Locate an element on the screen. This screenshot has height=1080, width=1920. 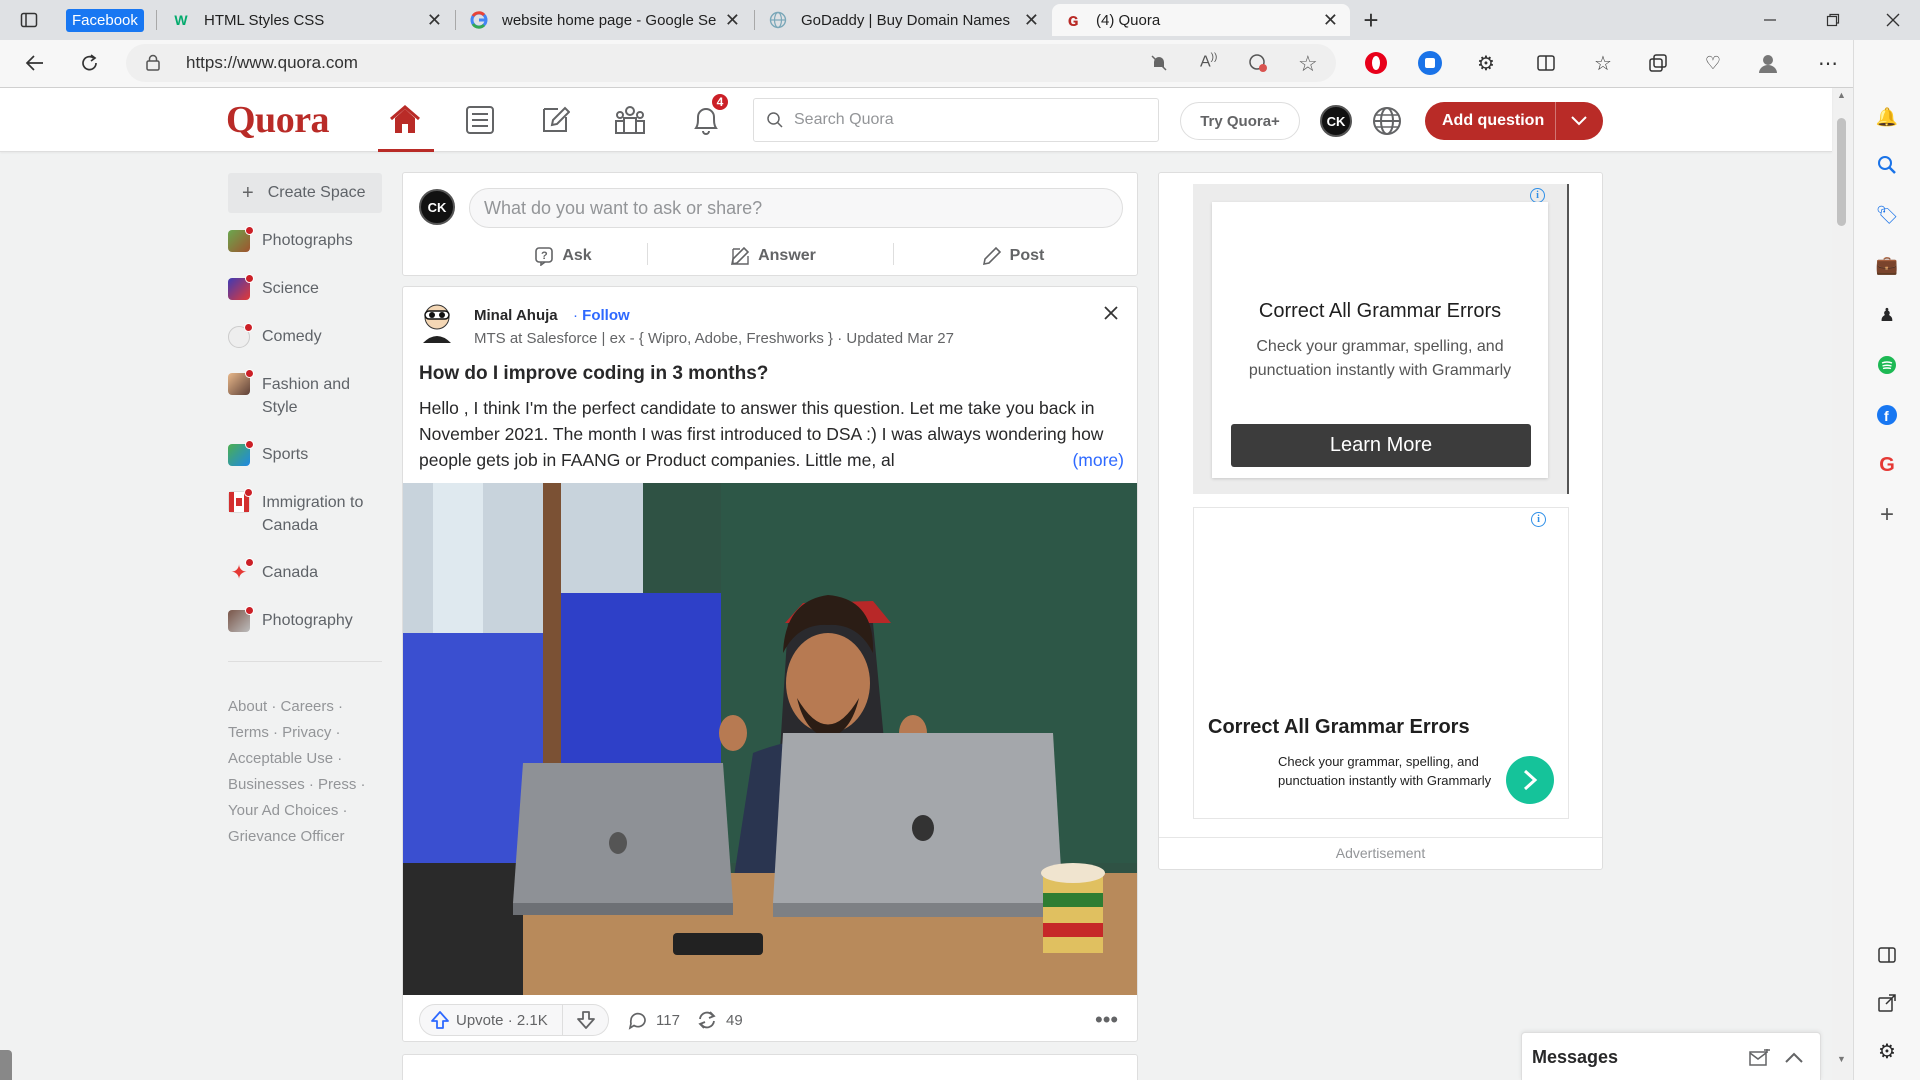
spaces-icon is located at coordinates (630, 120).